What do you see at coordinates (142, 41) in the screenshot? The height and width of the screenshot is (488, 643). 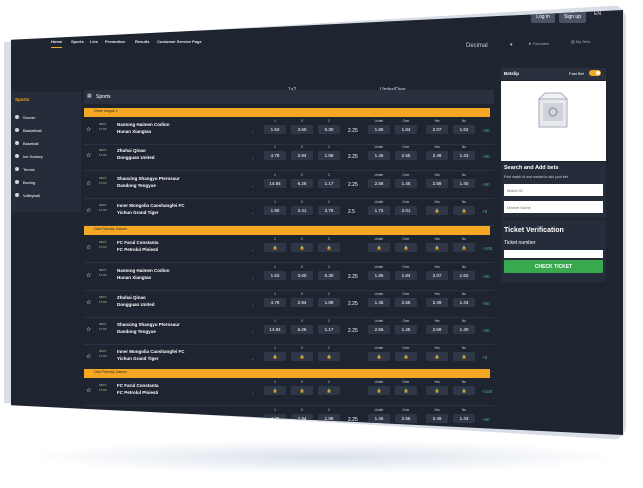 I see `nav-results: Results` at bounding box center [142, 41].